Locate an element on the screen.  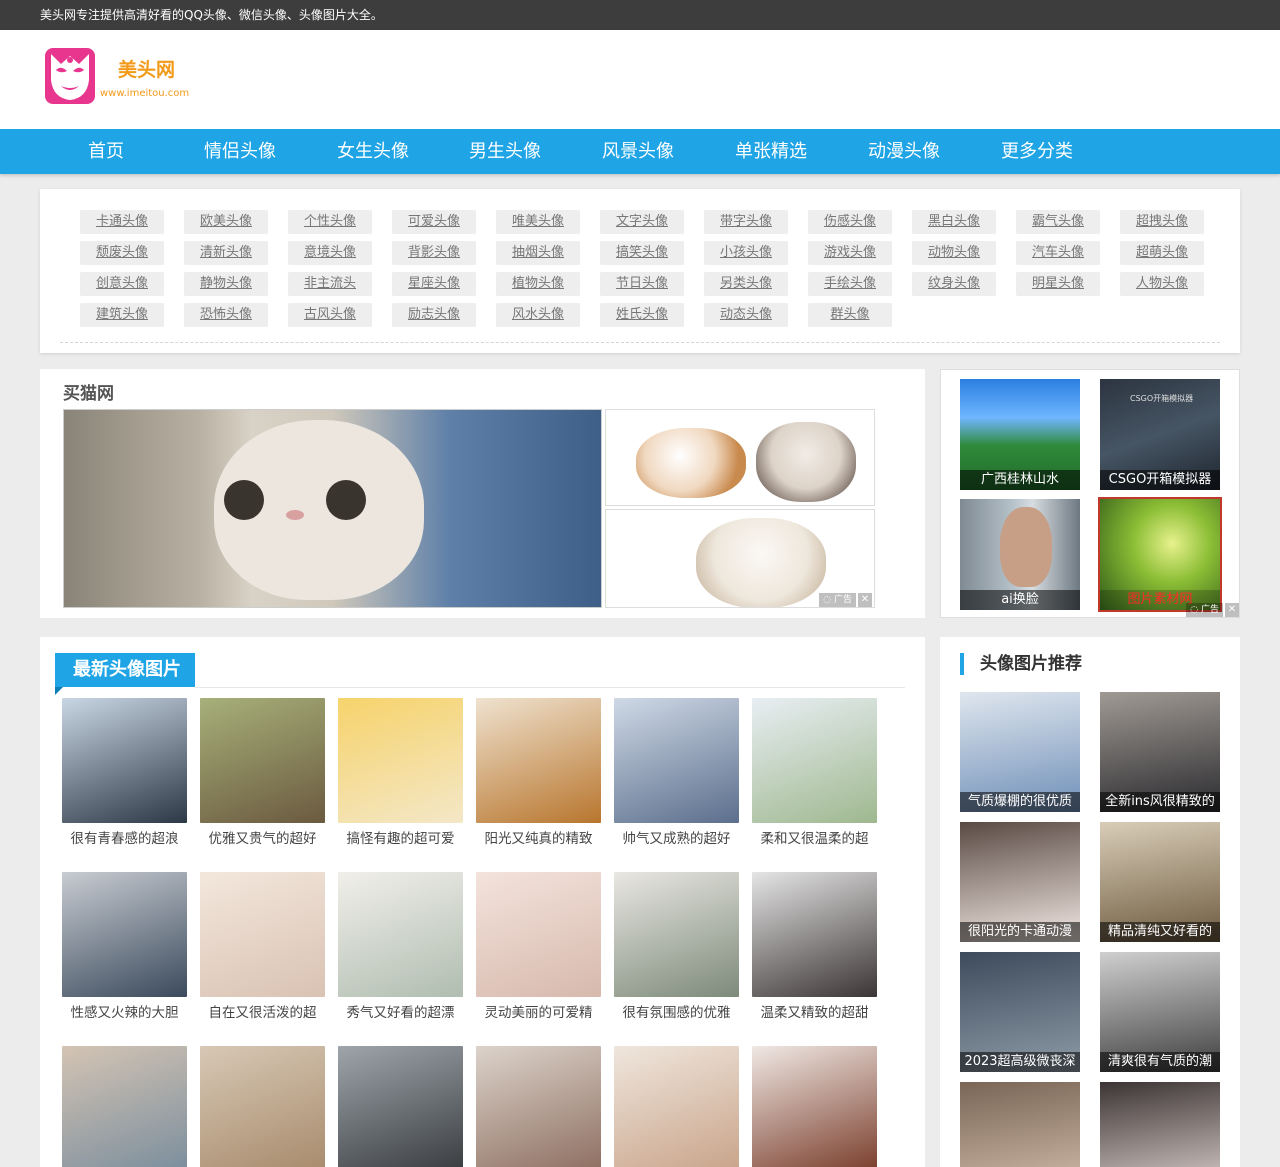
category-tag: 非主流头 is located at coordinates (330, 284).